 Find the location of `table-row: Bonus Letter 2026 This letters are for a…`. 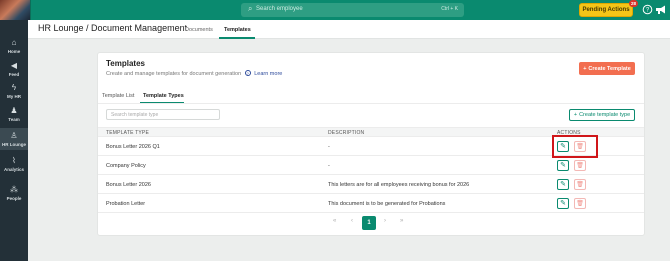

table-row: Bonus Letter 2026 This letters are for a… is located at coordinates (371, 185).